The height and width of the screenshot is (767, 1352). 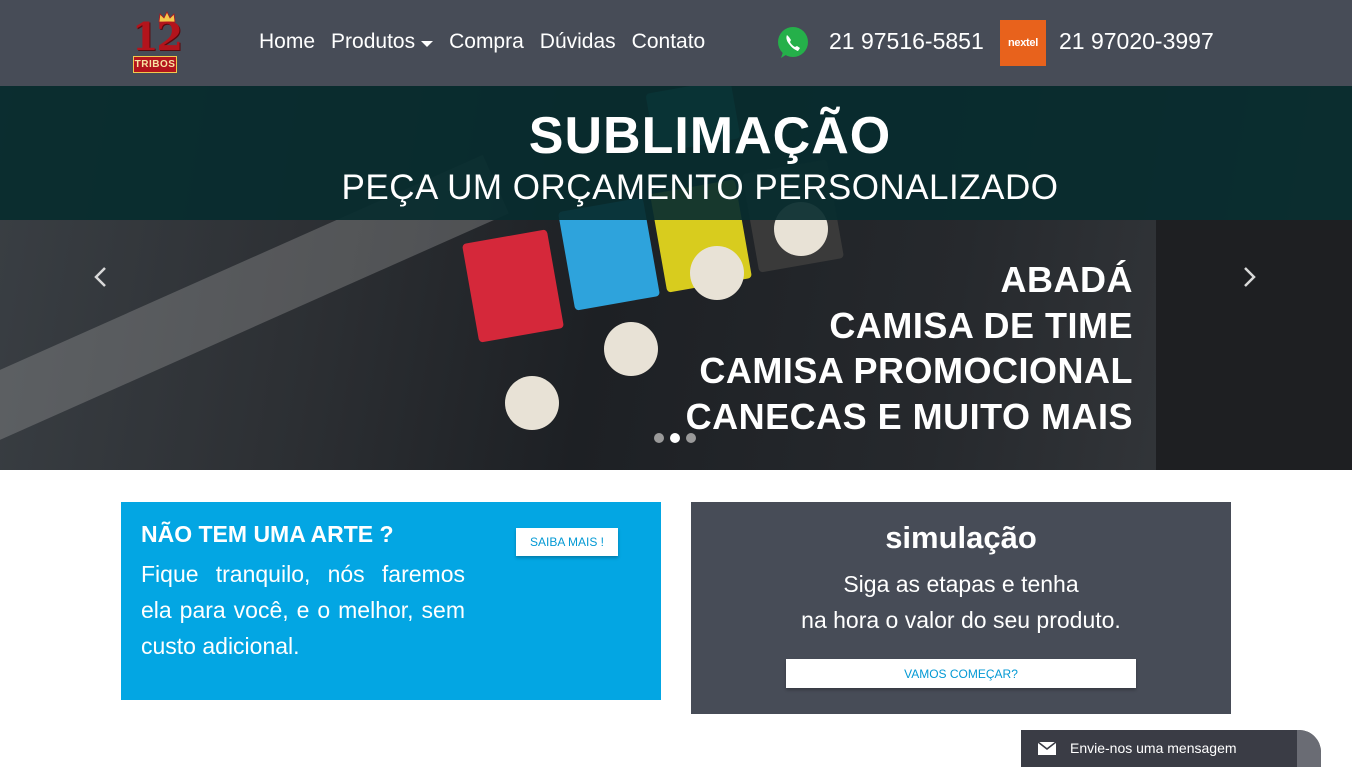 I want to click on nav-duvidas: Dúvidas, so click(x=578, y=42).